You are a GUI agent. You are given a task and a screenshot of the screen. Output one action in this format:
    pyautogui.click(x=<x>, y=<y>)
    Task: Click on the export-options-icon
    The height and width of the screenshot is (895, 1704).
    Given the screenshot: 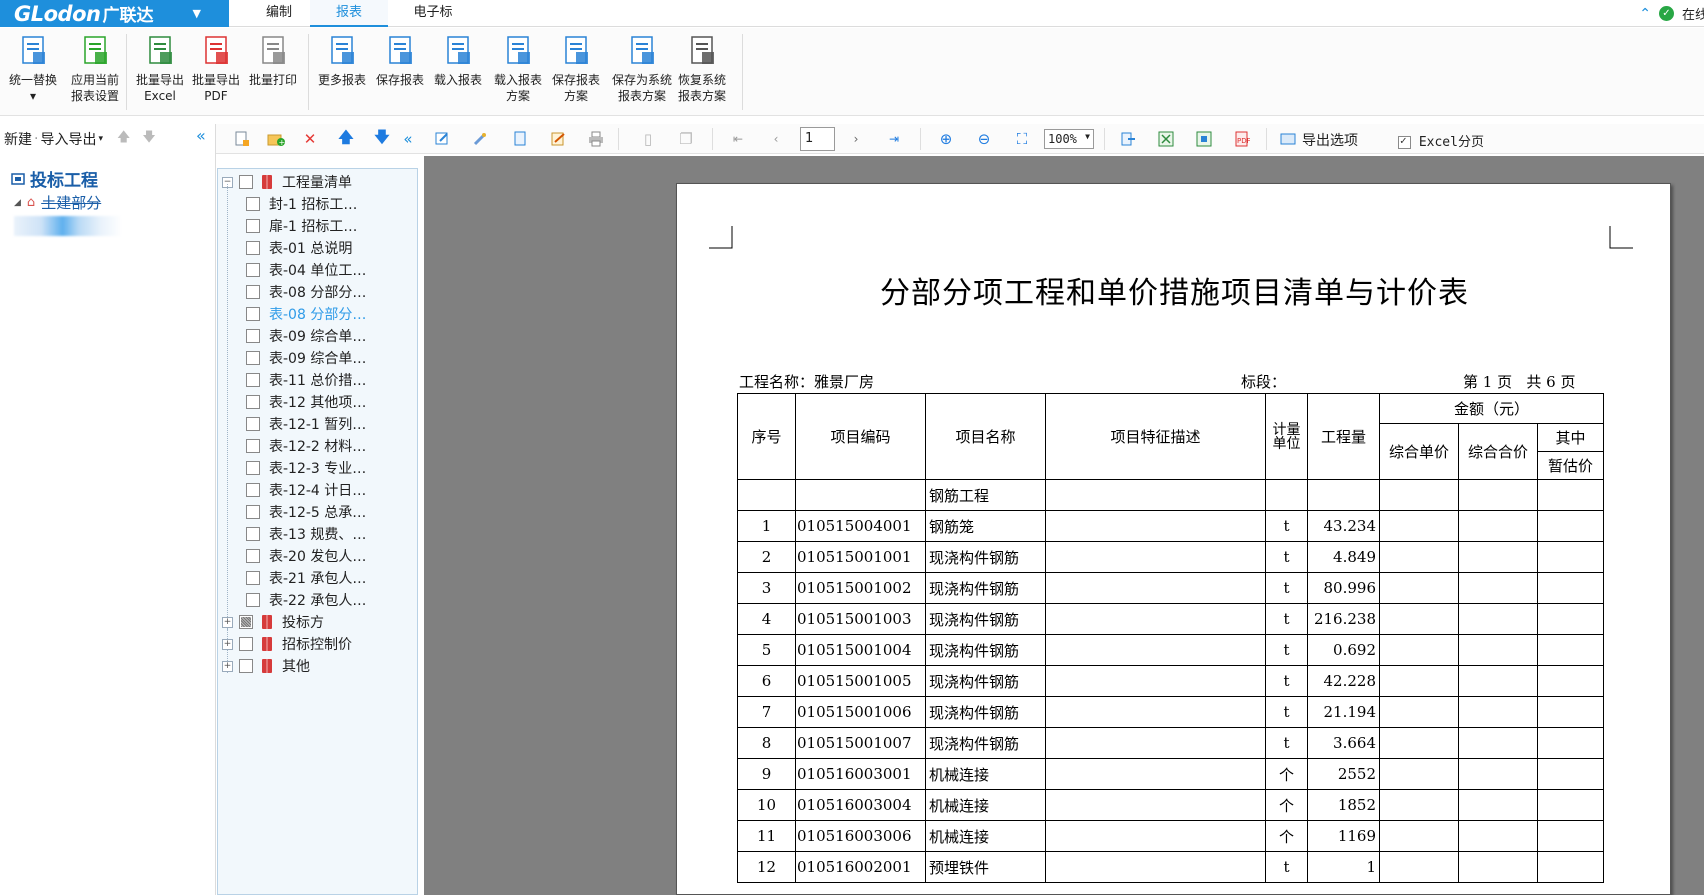 What is the action you would take?
    pyautogui.click(x=1288, y=139)
    